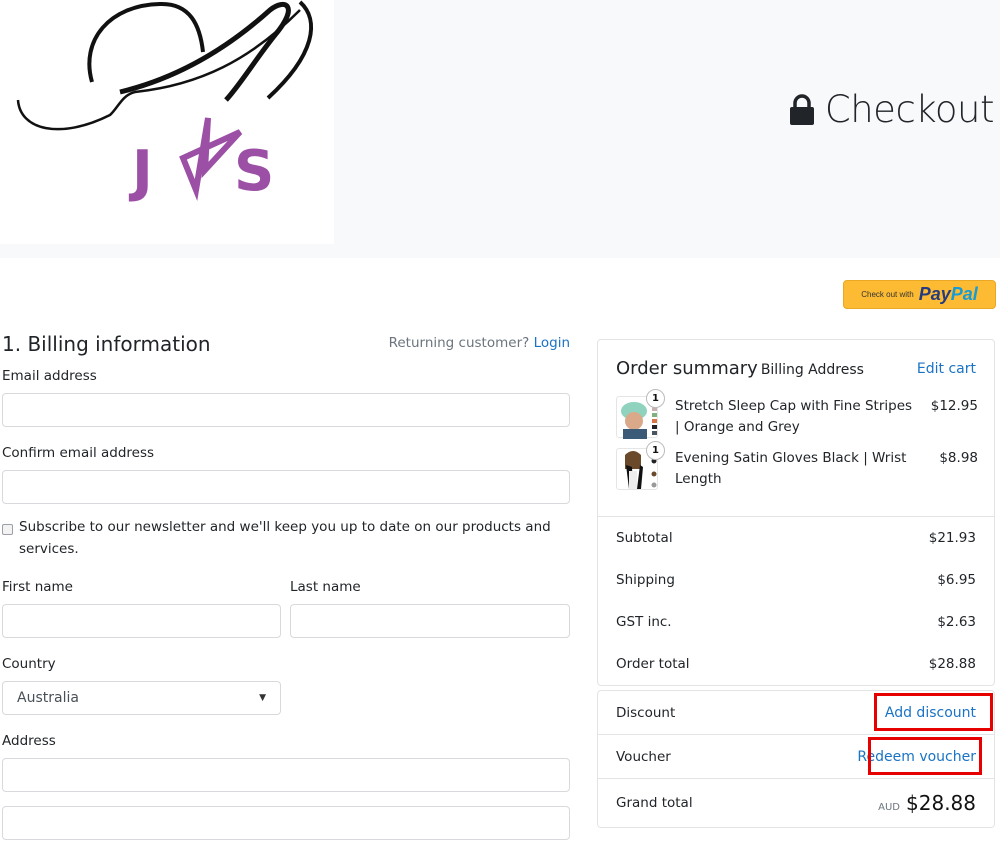 This screenshot has width=1000, height=844. What do you see at coordinates (286, 823) in the screenshot?
I see `address-line2-field` at bounding box center [286, 823].